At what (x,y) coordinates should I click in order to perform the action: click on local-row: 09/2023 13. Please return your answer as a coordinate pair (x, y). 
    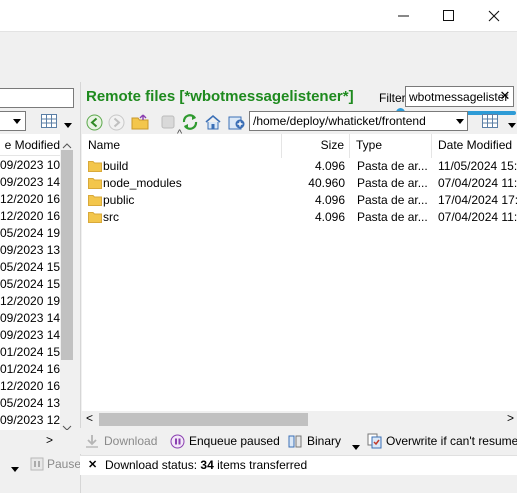
    Looking at the image, I should click on (30, 250).